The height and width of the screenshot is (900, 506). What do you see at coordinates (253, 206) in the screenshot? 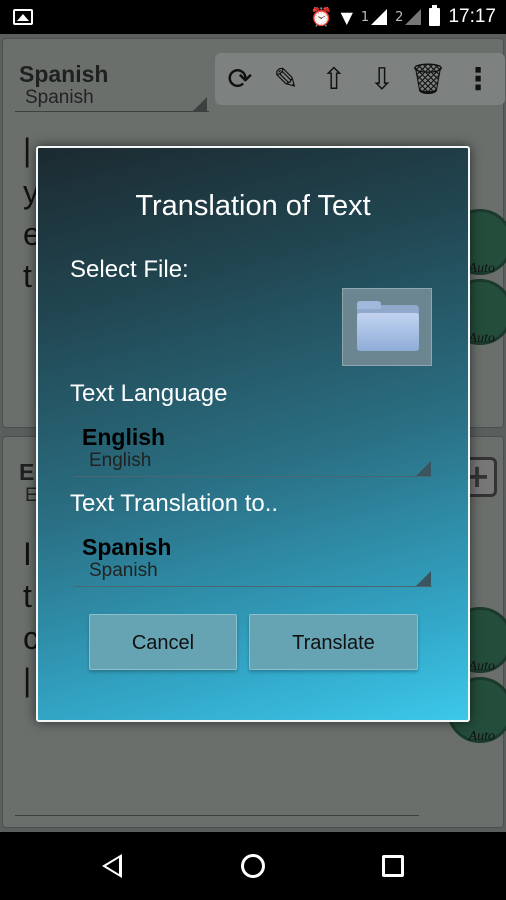
I see `dialog-title: Translation of Text` at bounding box center [253, 206].